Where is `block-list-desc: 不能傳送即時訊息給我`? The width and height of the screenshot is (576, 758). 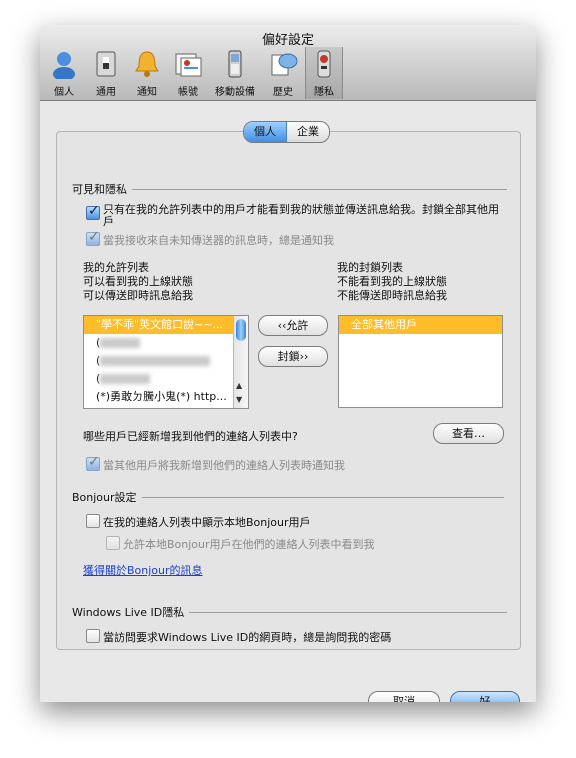 block-list-desc: 不能傳送即時訊息給我 is located at coordinates (392, 295).